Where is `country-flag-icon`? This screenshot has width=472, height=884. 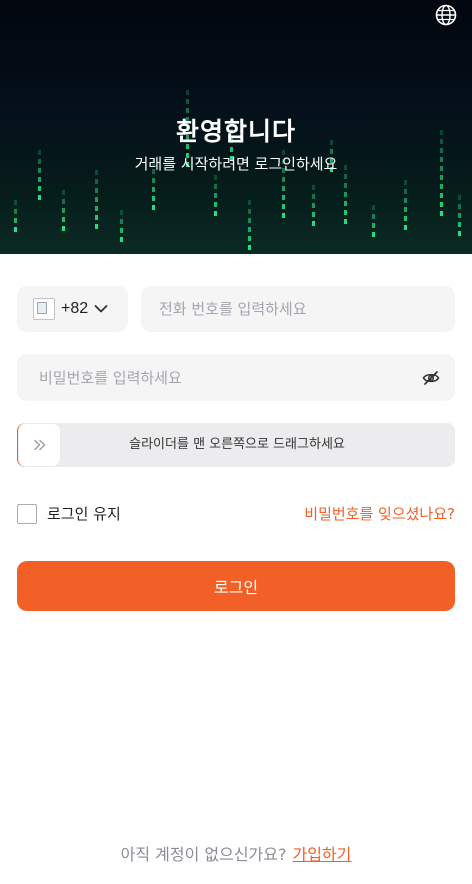
country-flag-icon is located at coordinates (44, 309).